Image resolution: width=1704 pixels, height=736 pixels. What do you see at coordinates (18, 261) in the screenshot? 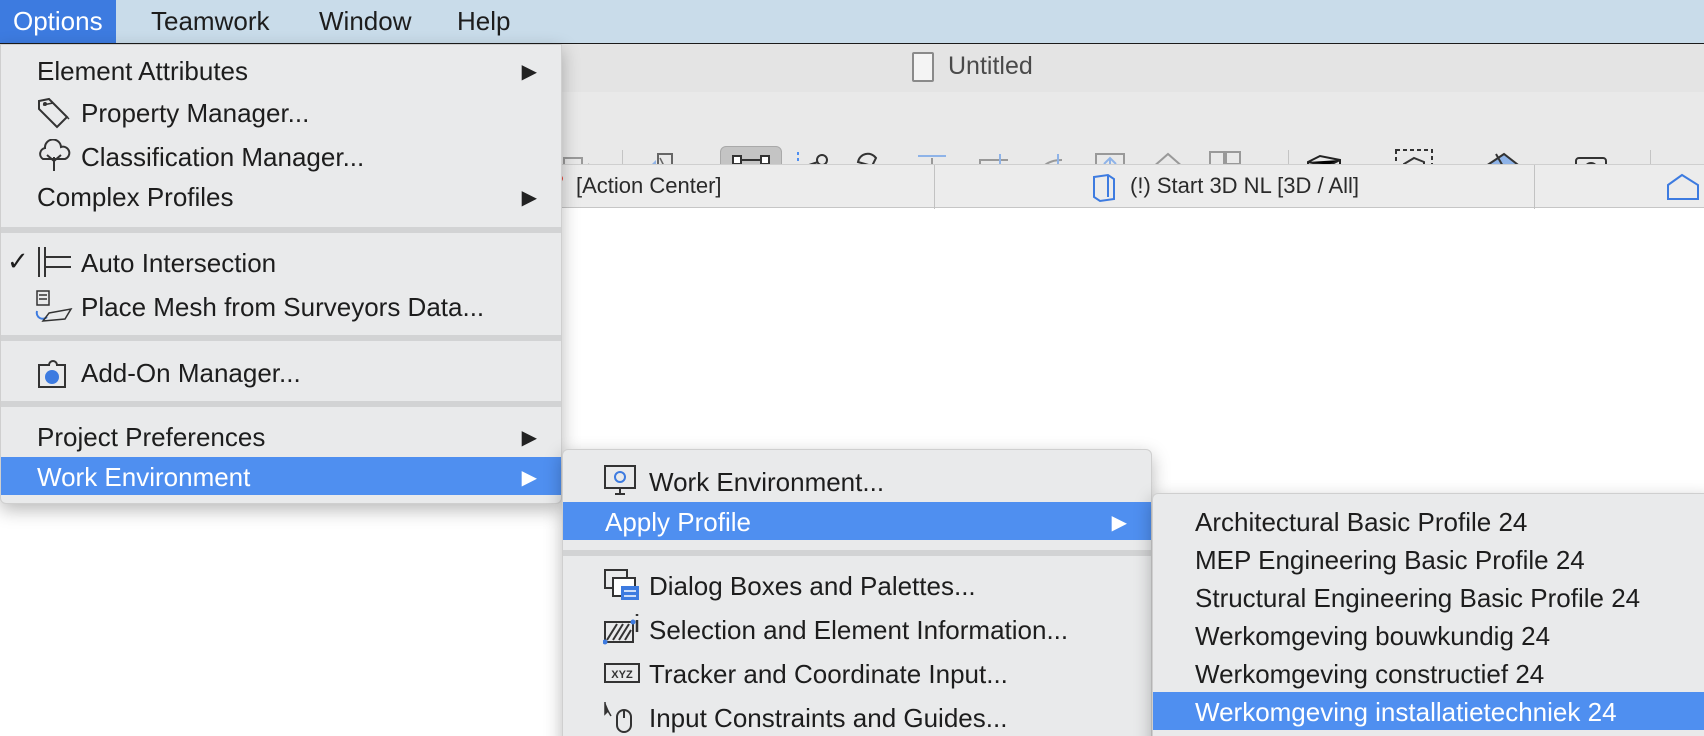
I see `checkmark-icon: ✓` at bounding box center [18, 261].